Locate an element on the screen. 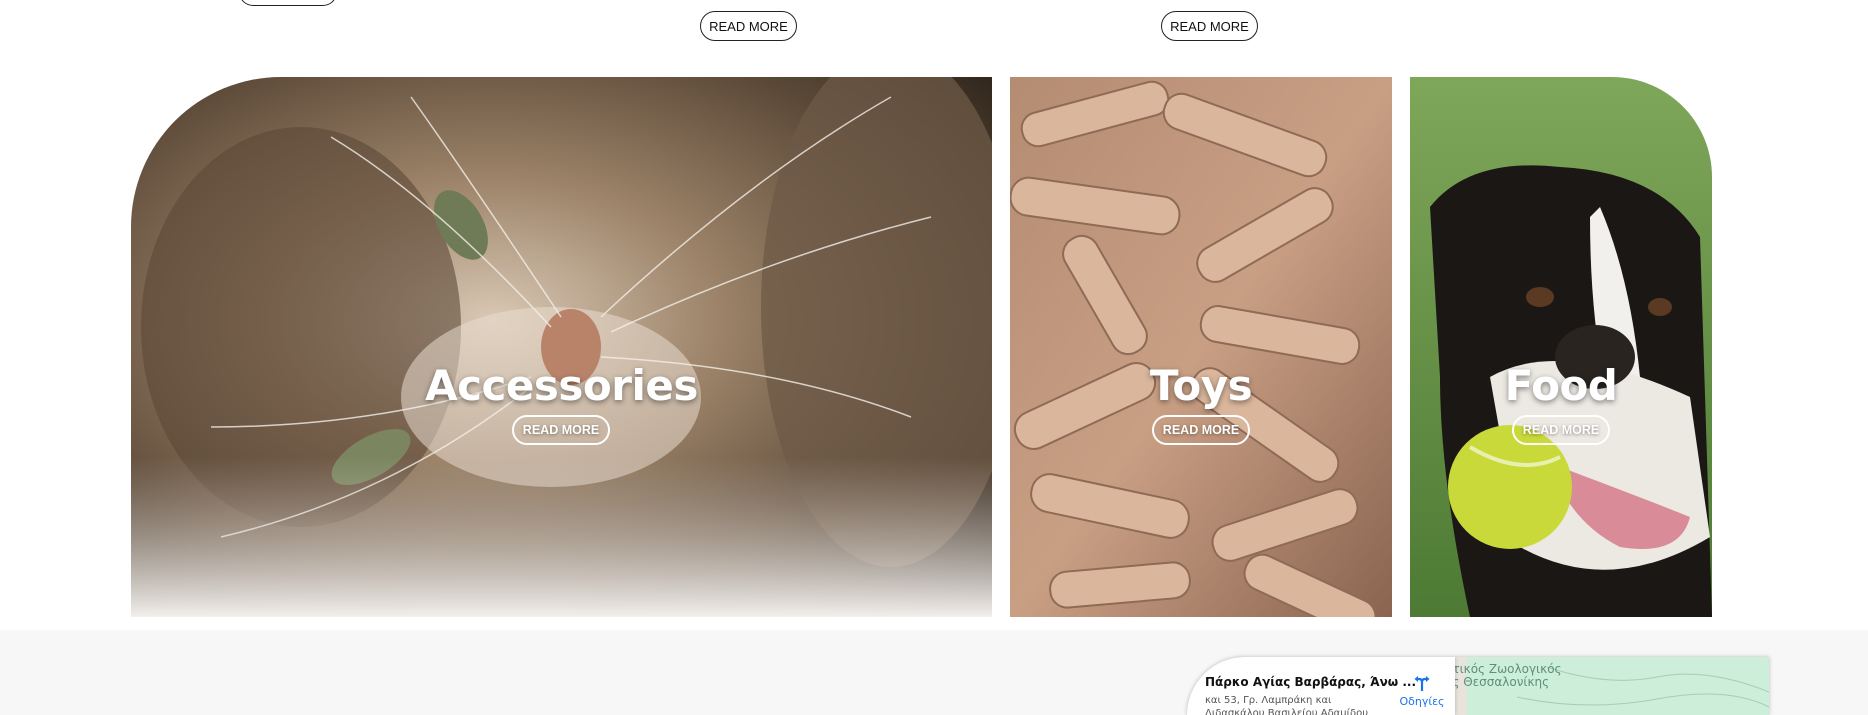 This screenshot has height=715, width=1868. category-title-accessories: Accessories is located at coordinates (561, 385).